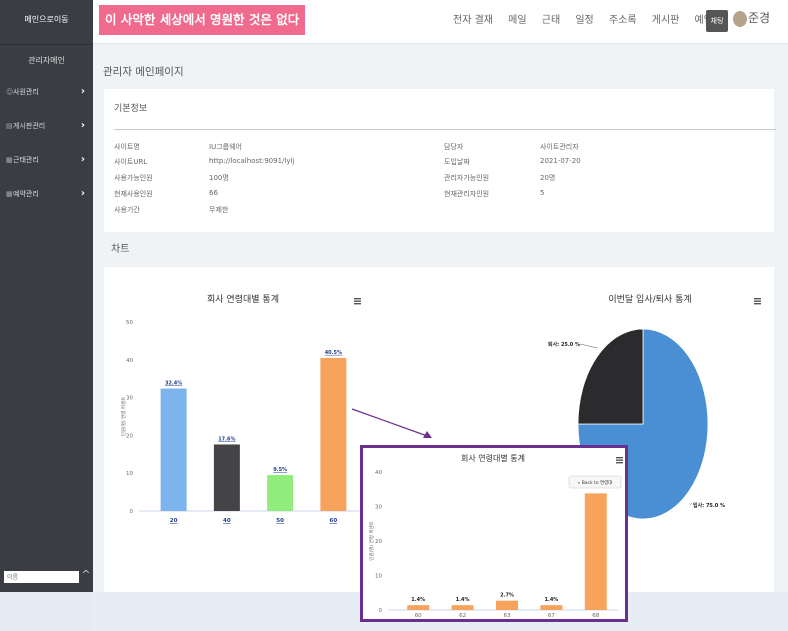  Describe the element at coordinates (46, 92) in the screenshot. I see `sidebar-item-employees: ☺사원관리 ›` at that location.